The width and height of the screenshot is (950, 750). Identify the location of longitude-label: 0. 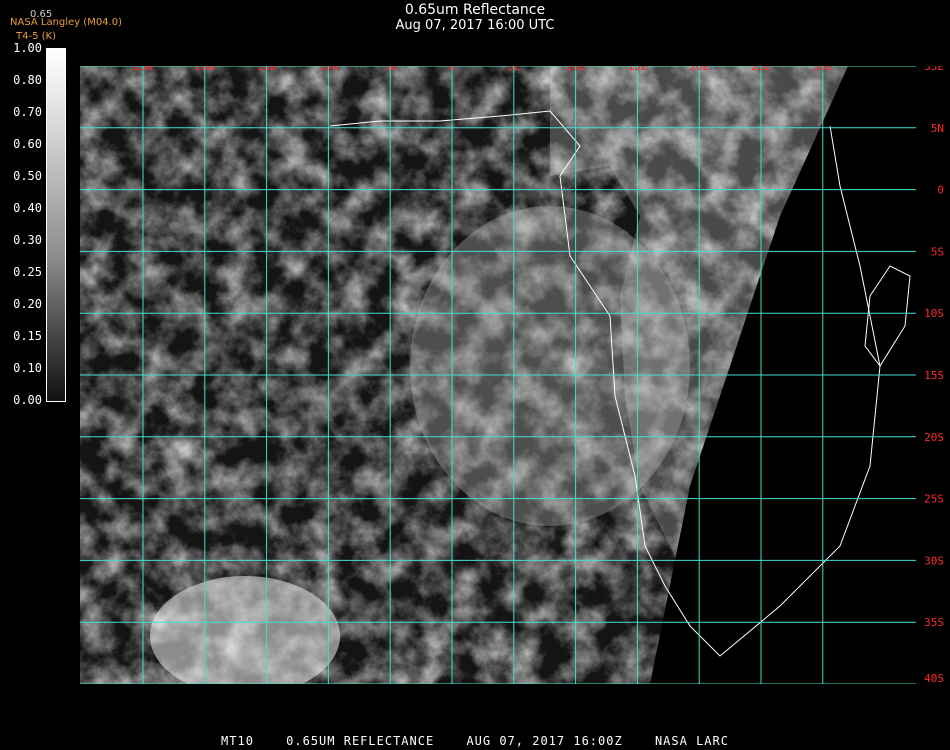
(452, 69).